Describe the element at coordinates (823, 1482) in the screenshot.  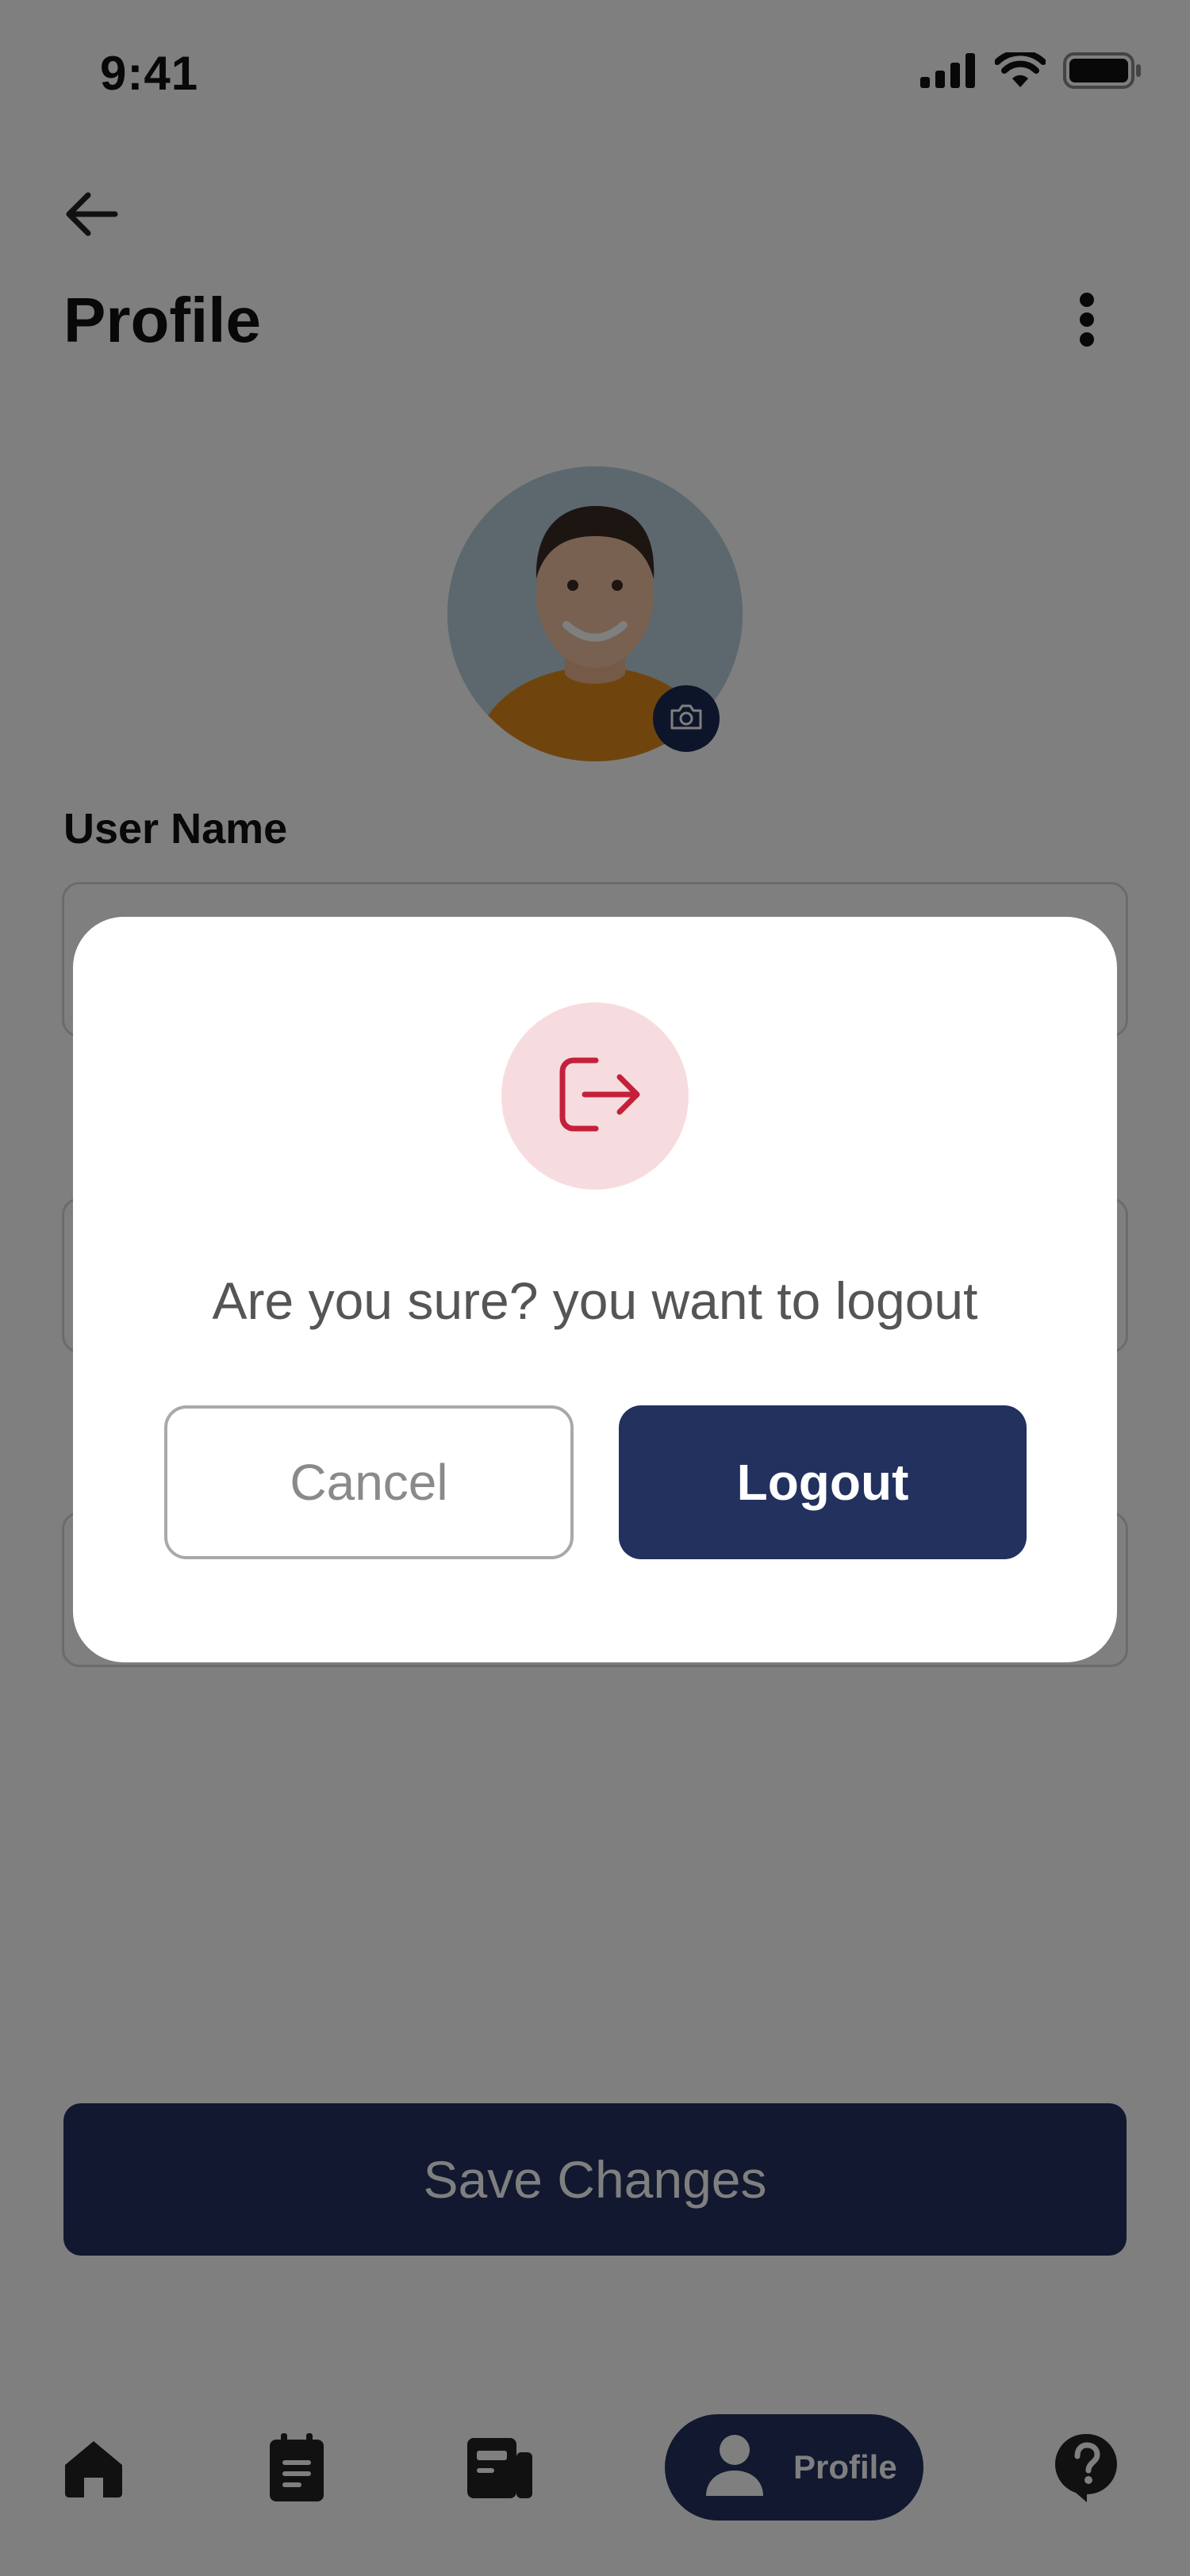
I see `logout-button: Logout` at that location.